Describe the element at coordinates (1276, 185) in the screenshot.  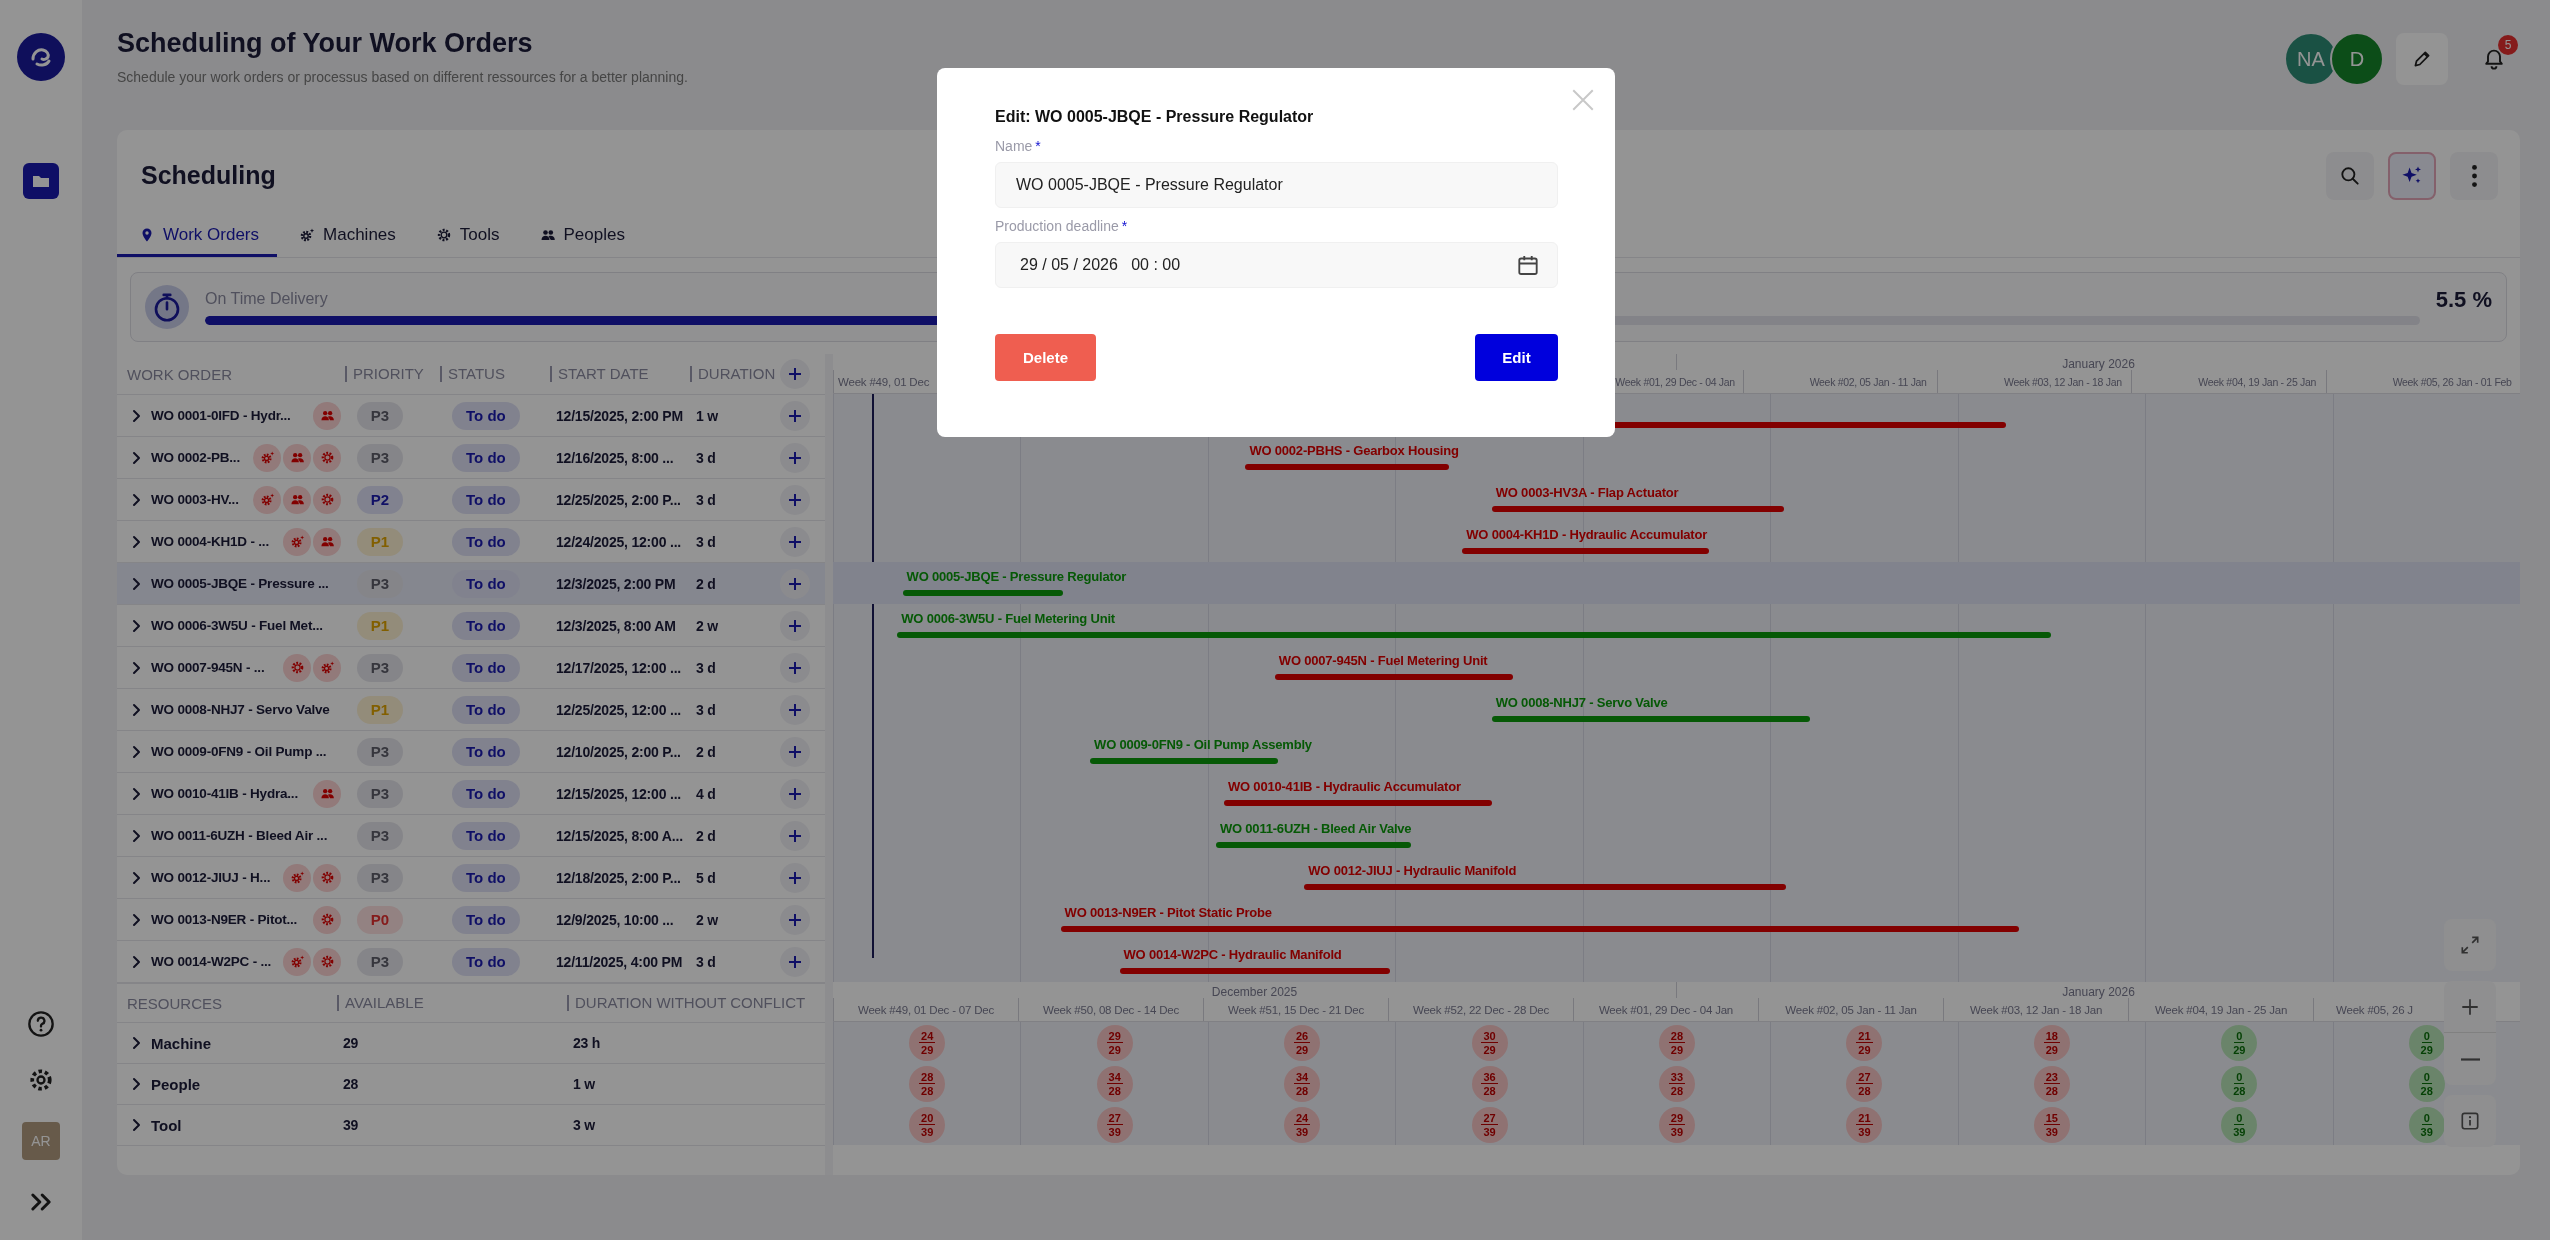
I see `input-field: WO 0005-JBQE - Pressure Regulator` at that location.